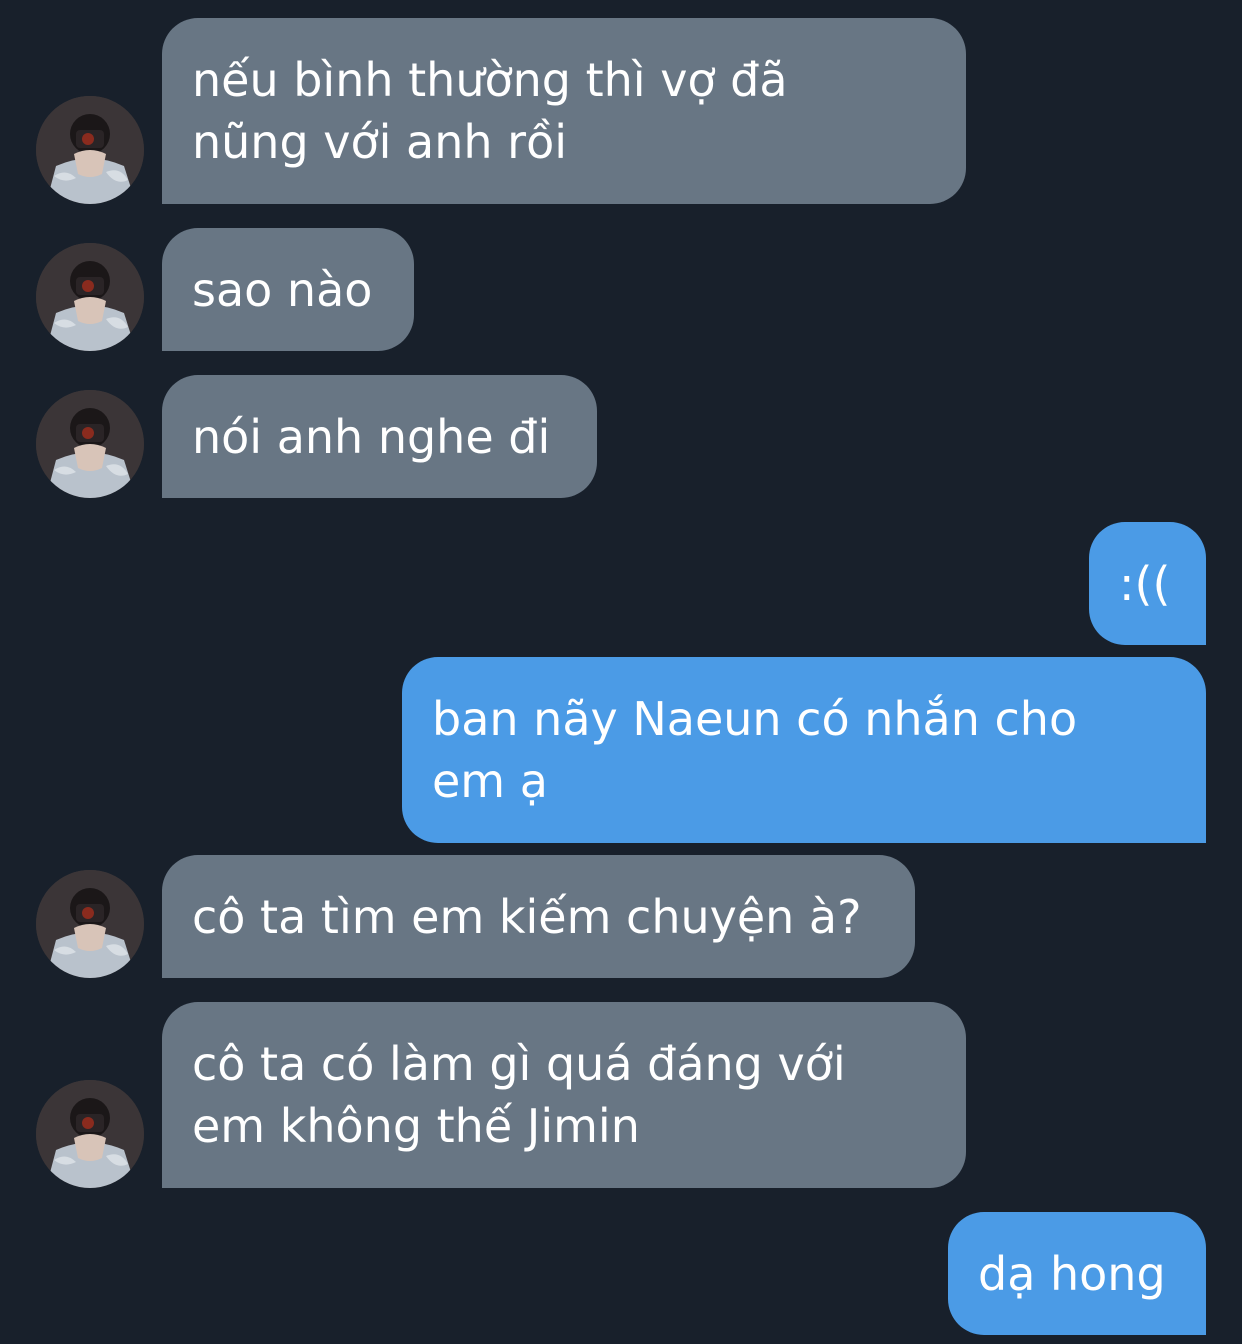 The height and width of the screenshot is (1344, 1242). I want to click on message-bubble-outgoing: :((, so click(1147, 583).